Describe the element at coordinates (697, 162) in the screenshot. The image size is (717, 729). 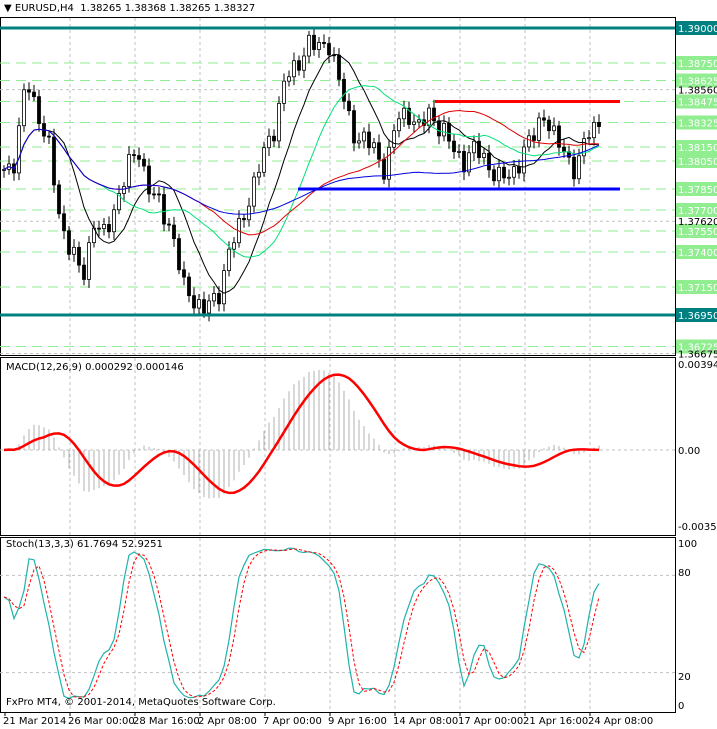
I see `level-label: 1.38050` at that location.